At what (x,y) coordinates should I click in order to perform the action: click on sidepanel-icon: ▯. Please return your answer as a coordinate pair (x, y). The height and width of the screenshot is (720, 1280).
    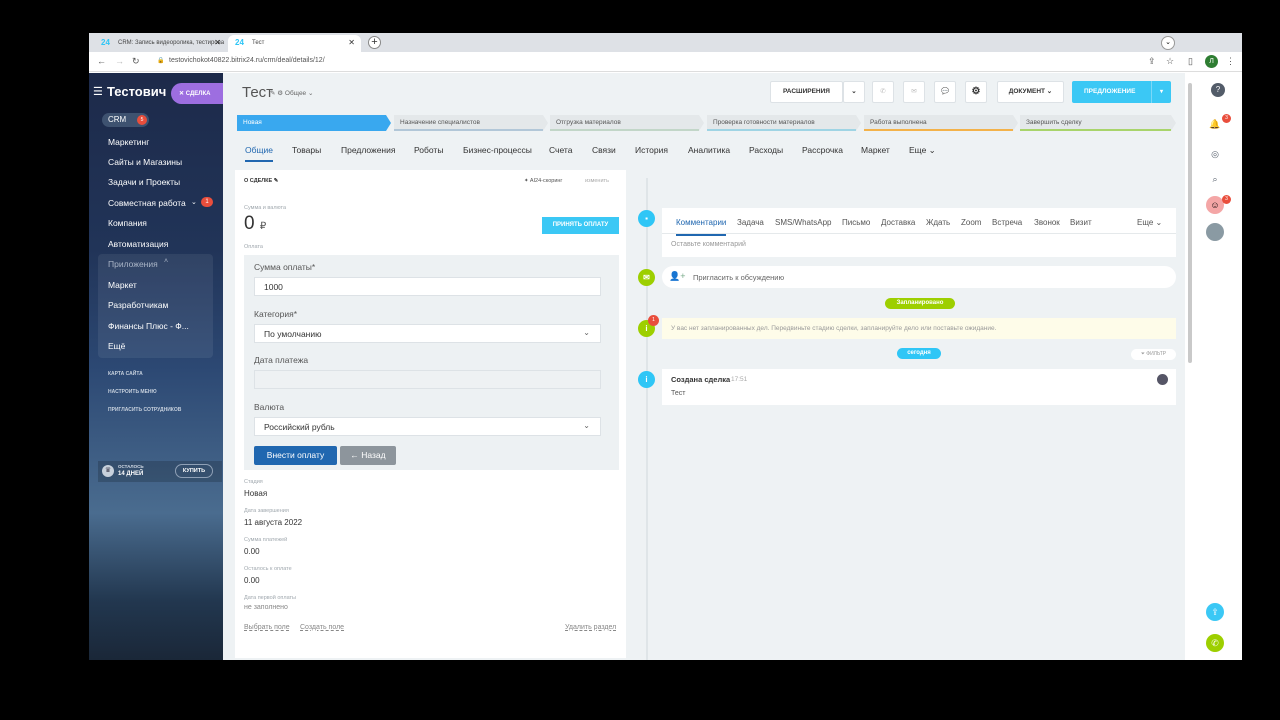
    Looking at the image, I should click on (1190, 61).